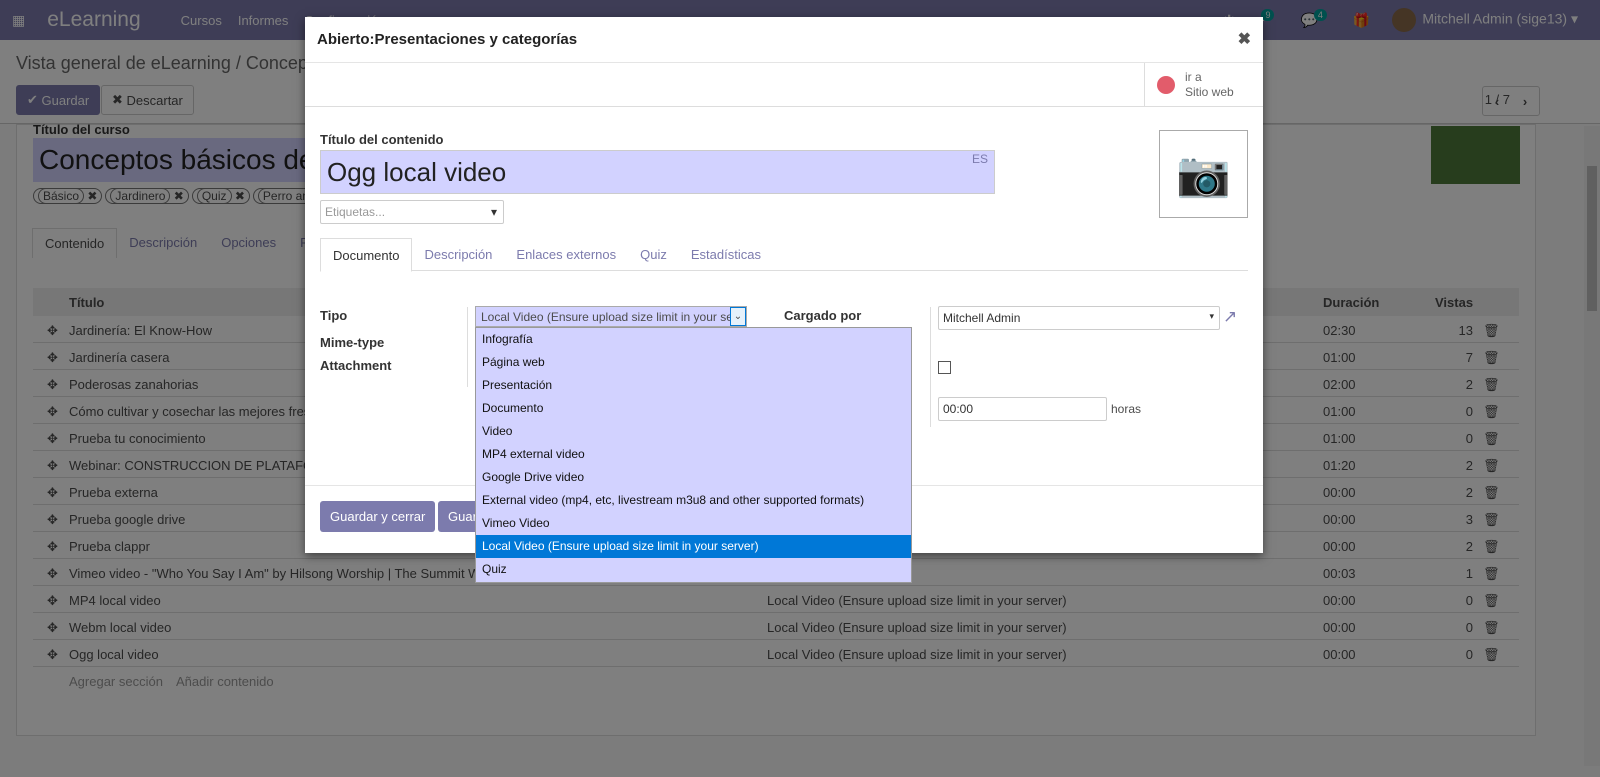 The image size is (1600, 777). Describe the element at coordinates (417, 172) in the screenshot. I see `content-title-value: Ogg local video` at that location.